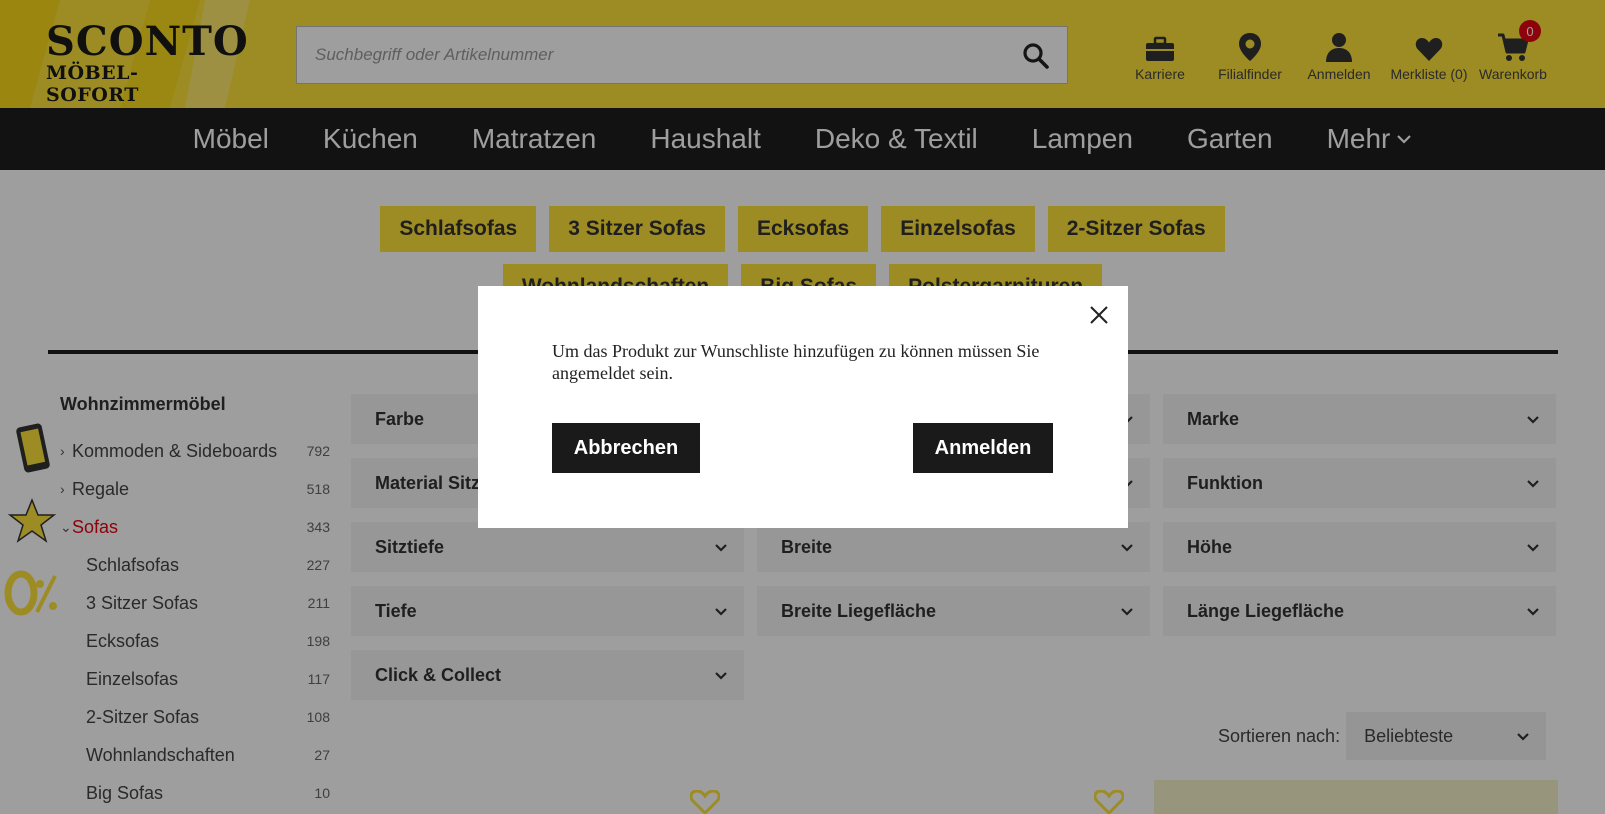 The height and width of the screenshot is (814, 1605). I want to click on close-icon, so click(1099, 315).